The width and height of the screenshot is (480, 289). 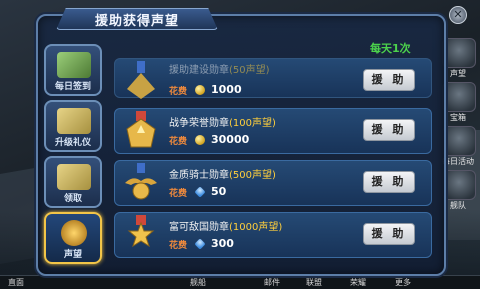 I want to click on bottom-nav-item: 直面, so click(x=16, y=282).